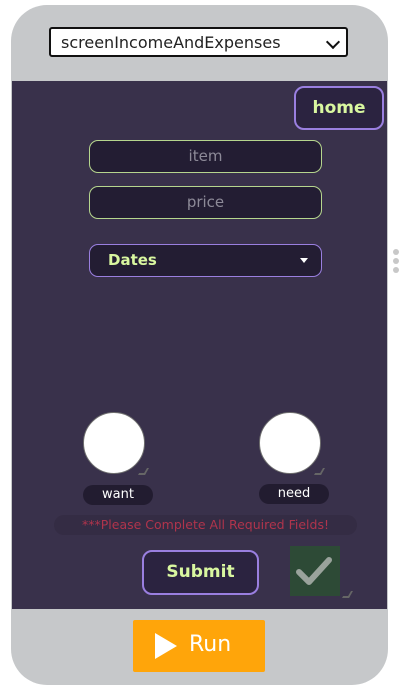 This screenshot has height=685, width=400. What do you see at coordinates (333, 42) in the screenshot?
I see `chevron-down-icon` at bounding box center [333, 42].